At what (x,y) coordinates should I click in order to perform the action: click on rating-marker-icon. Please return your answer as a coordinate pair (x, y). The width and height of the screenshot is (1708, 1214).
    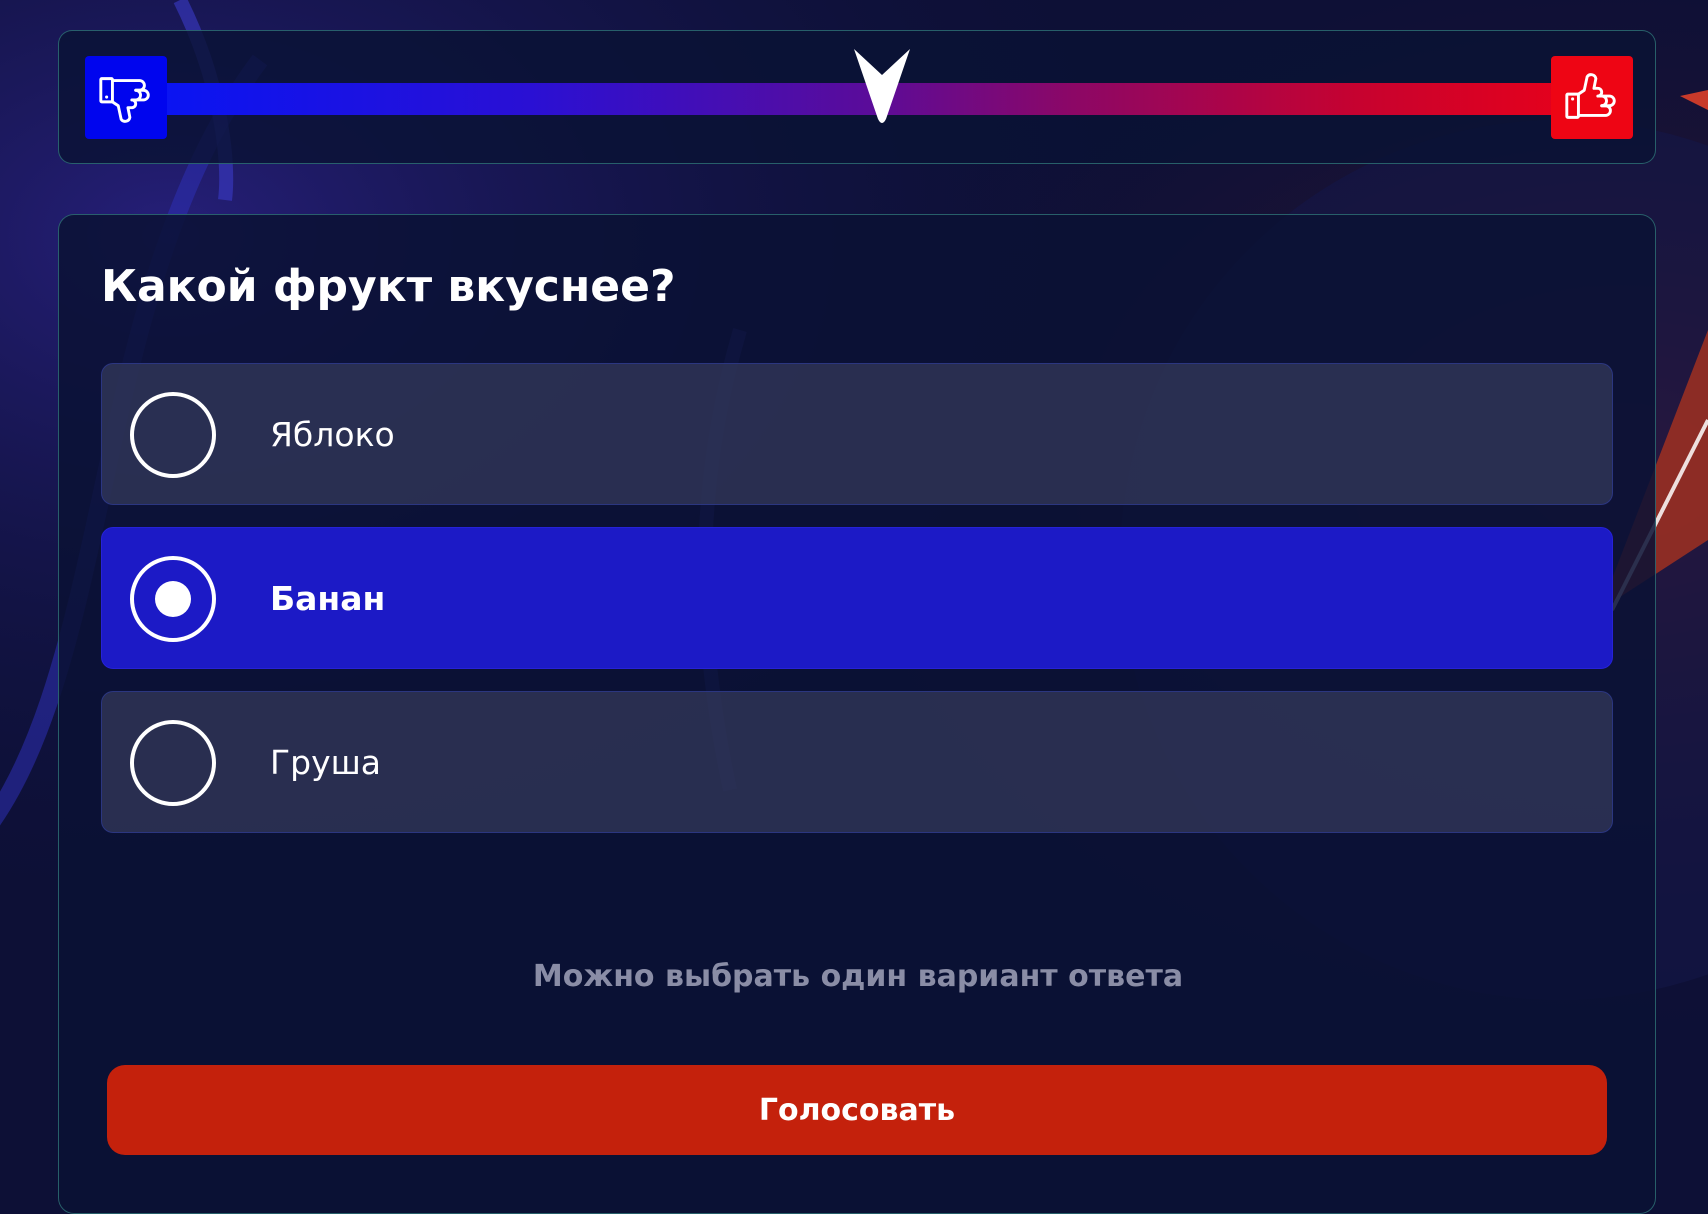
    Looking at the image, I should click on (882, 86).